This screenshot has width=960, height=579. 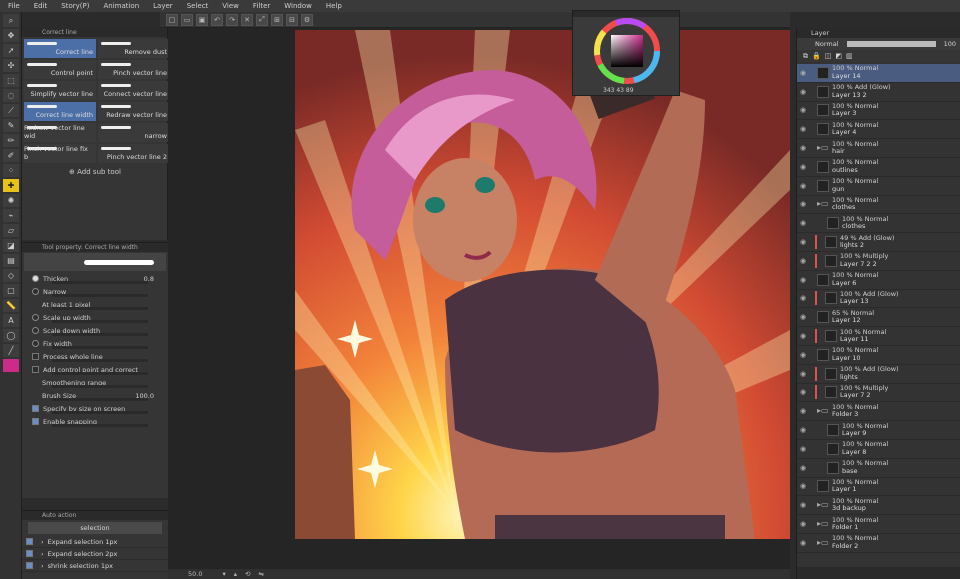 I want to click on layer-row: ◉ 100 % Normal Layer 1, so click(x=878, y=487).